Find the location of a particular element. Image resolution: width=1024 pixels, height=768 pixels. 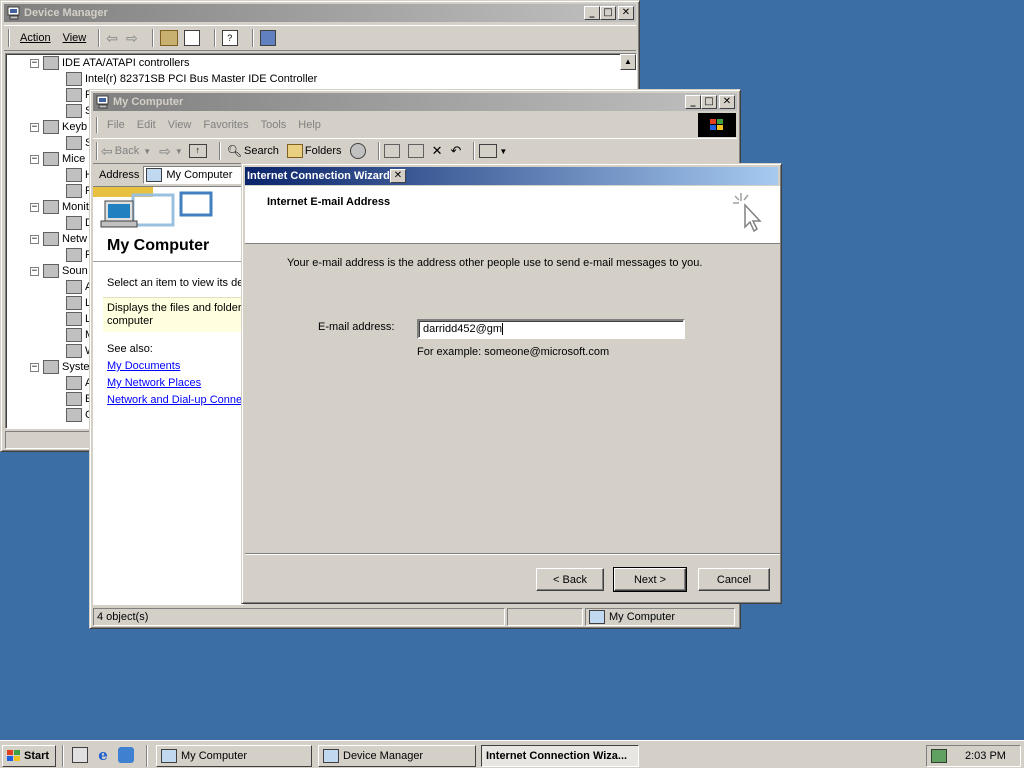

move-to-icon is located at coordinates (391, 151).